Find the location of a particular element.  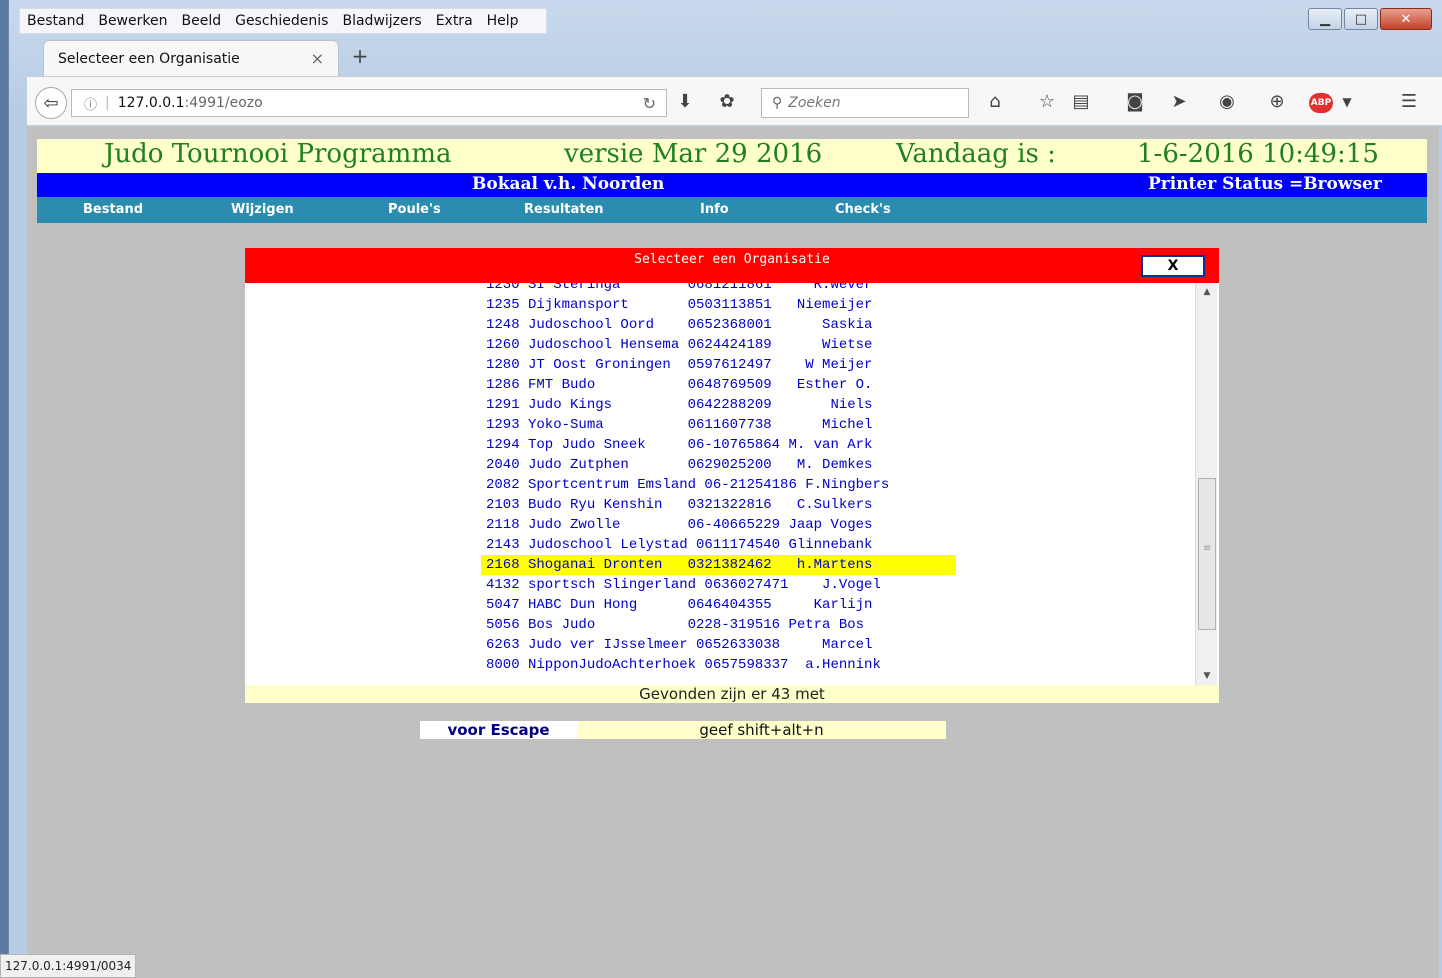

window-controls: ▁ □ ✕ is located at coordinates (1370, 19).